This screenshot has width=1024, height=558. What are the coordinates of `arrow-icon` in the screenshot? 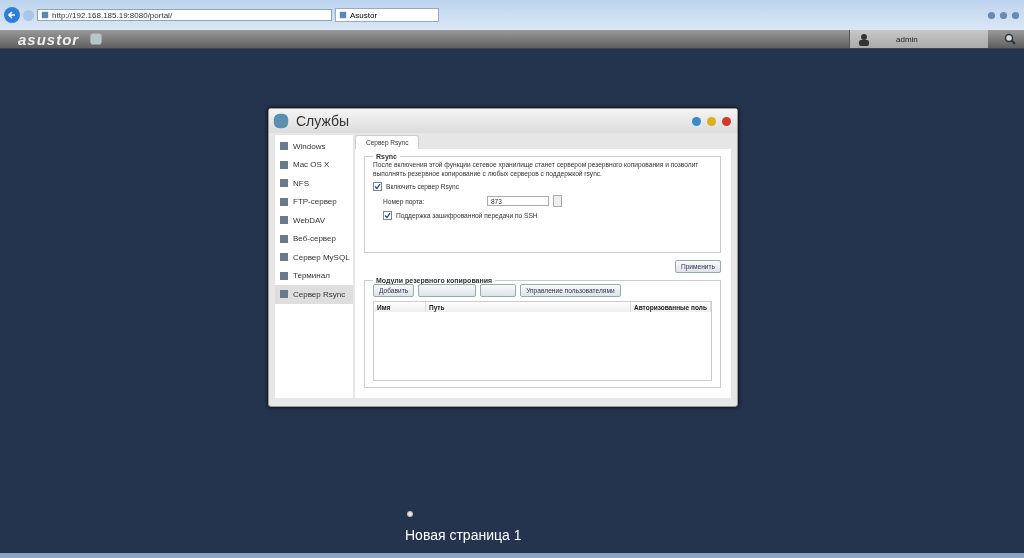 It's located at (12, 15).